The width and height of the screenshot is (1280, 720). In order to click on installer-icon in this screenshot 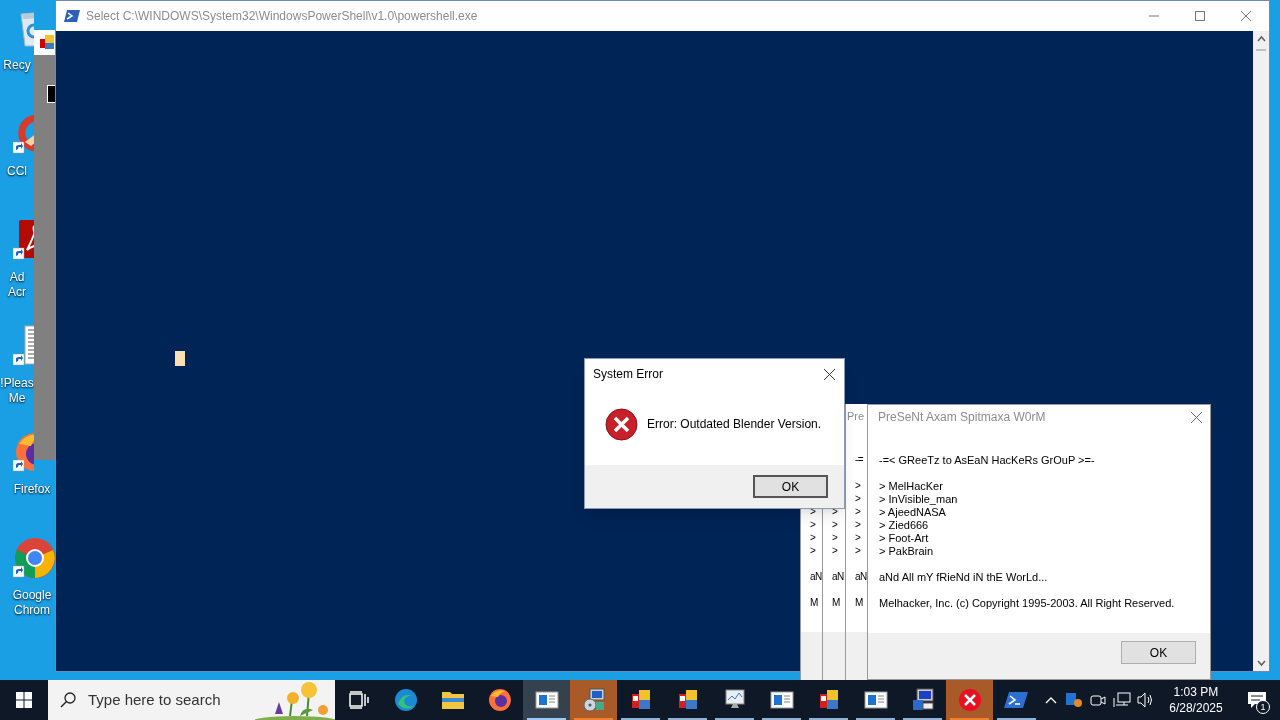, I will do `click(593, 700)`.